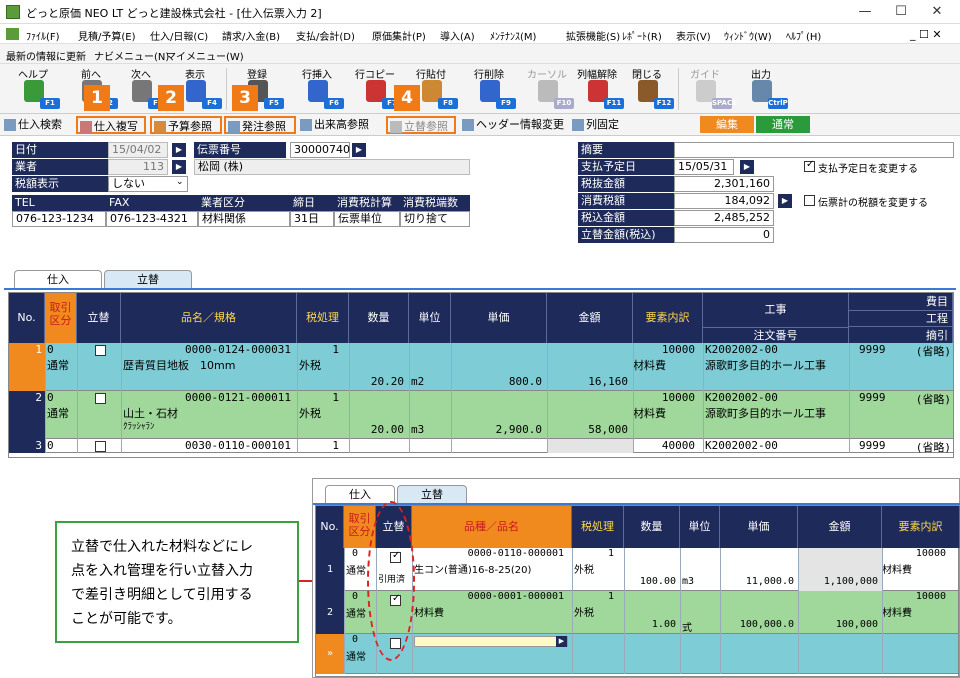 This screenshot has width=960, height=678. I want to click on refresh-link: 最新の情報に更新, so click(46, 55).